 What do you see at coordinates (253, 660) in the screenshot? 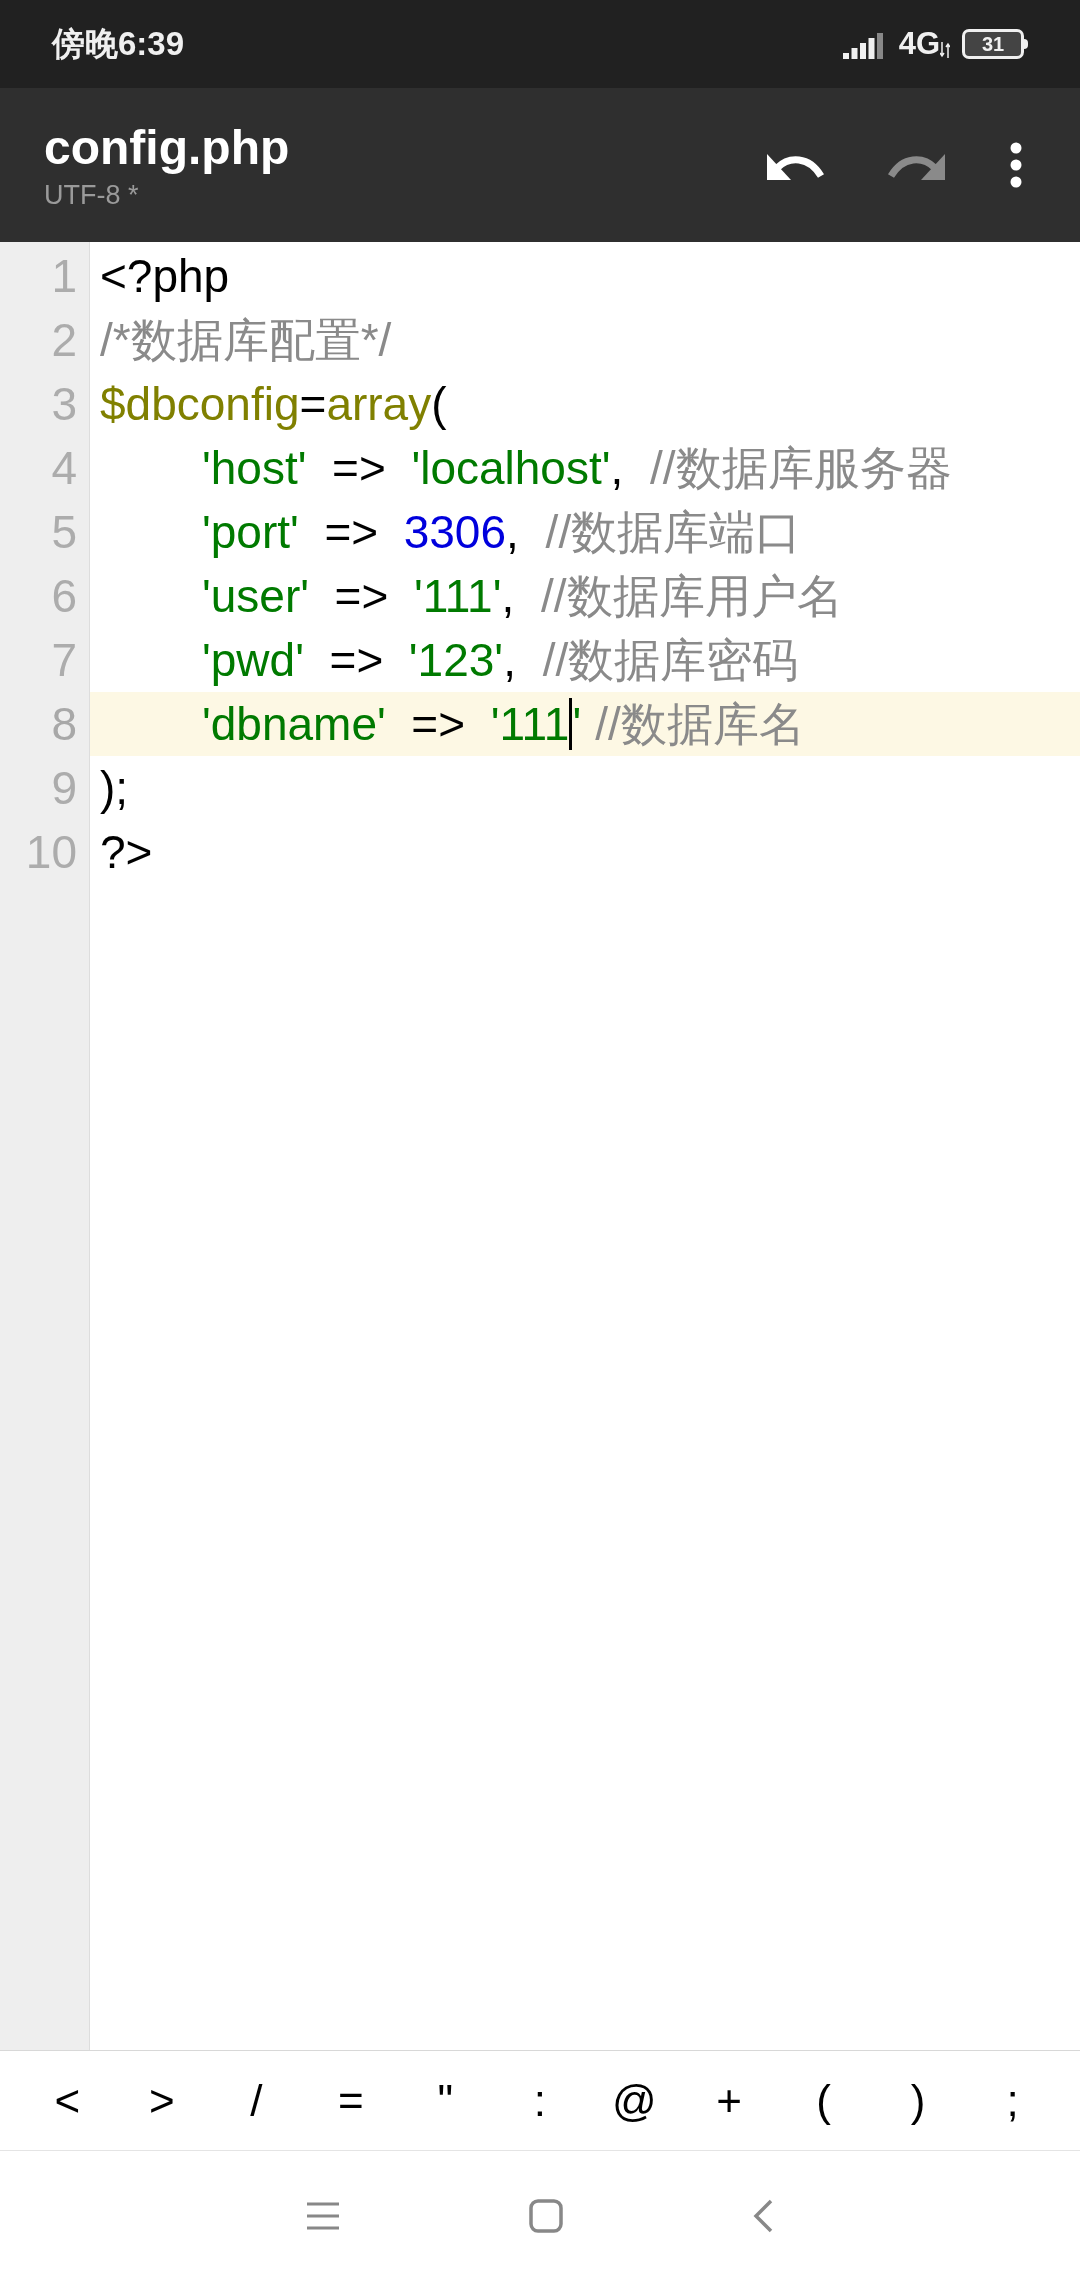
I see `code-token: 'pwd'` at bounding box center [253, 660].